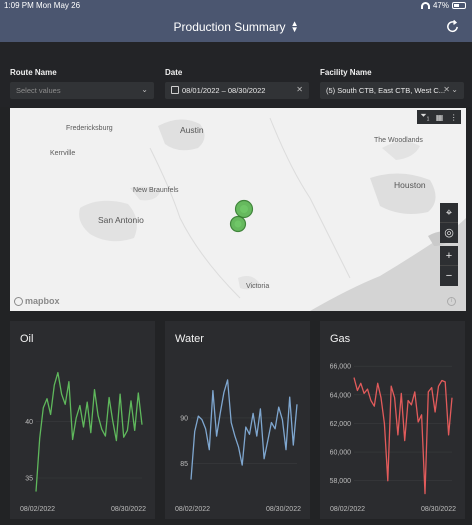 This screenshot has height=525, width=472. I want to click on water-chart-card: Water 85 90 08/02/2022 08/30/2022, so click(237, 420).